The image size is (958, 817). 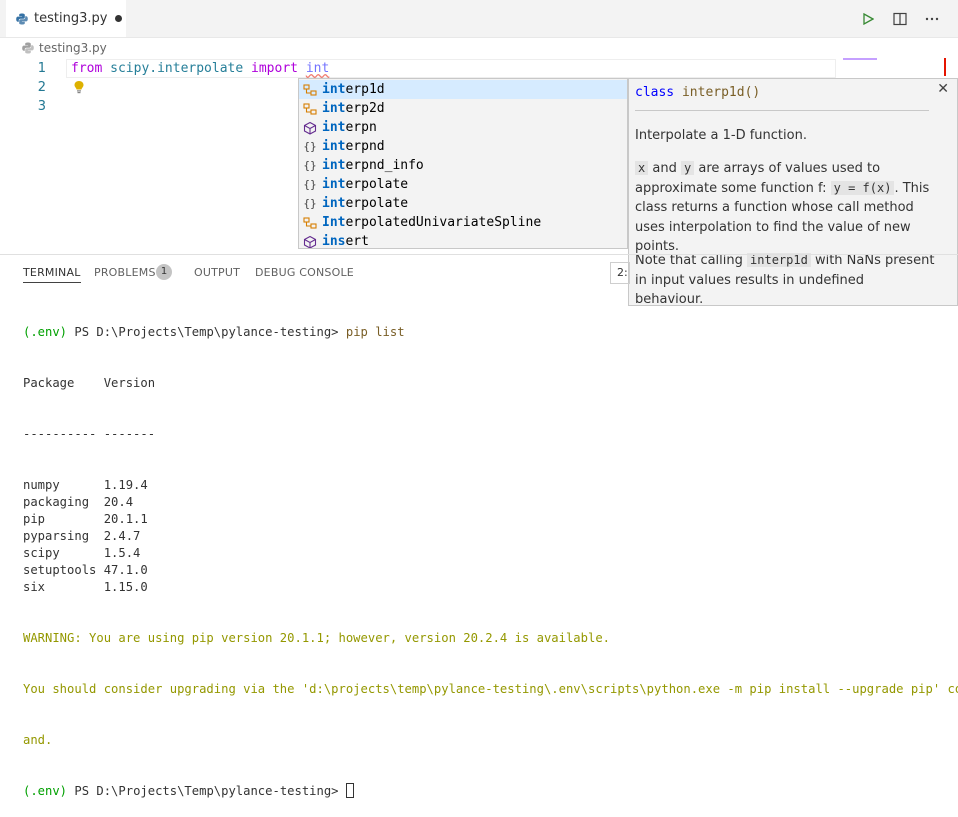 I want to click on code-line: 1 from scipy.interpolate import int, so click(x=479, y=68).